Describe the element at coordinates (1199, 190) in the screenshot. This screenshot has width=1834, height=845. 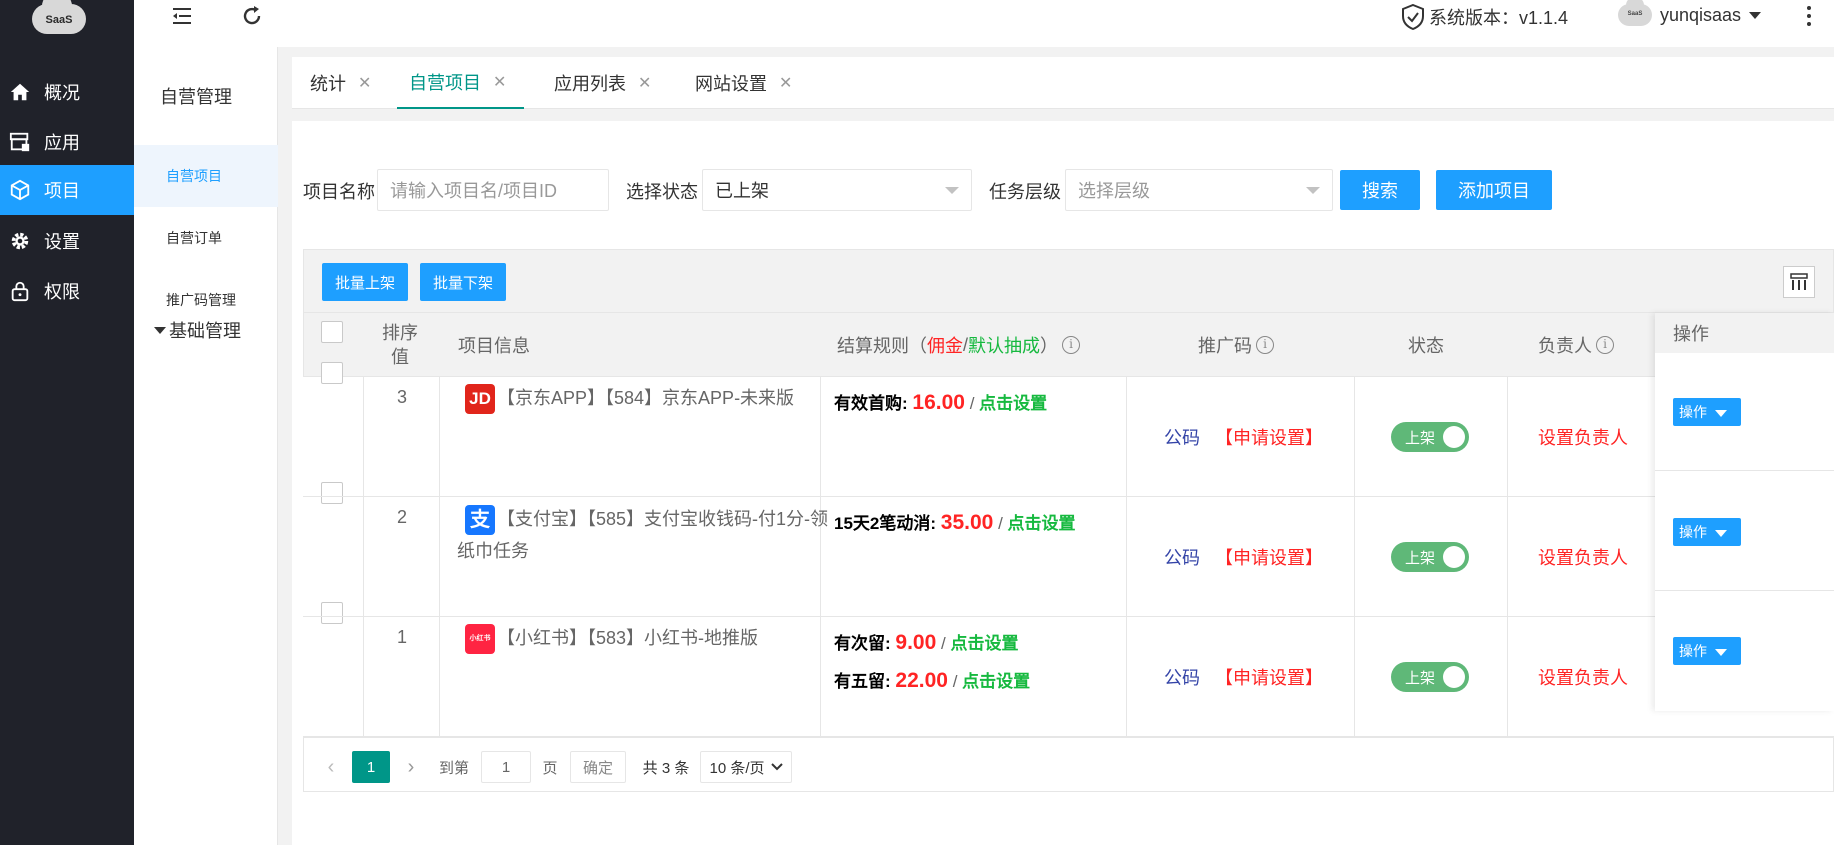
I see `level-select: 选择层级` at that location.